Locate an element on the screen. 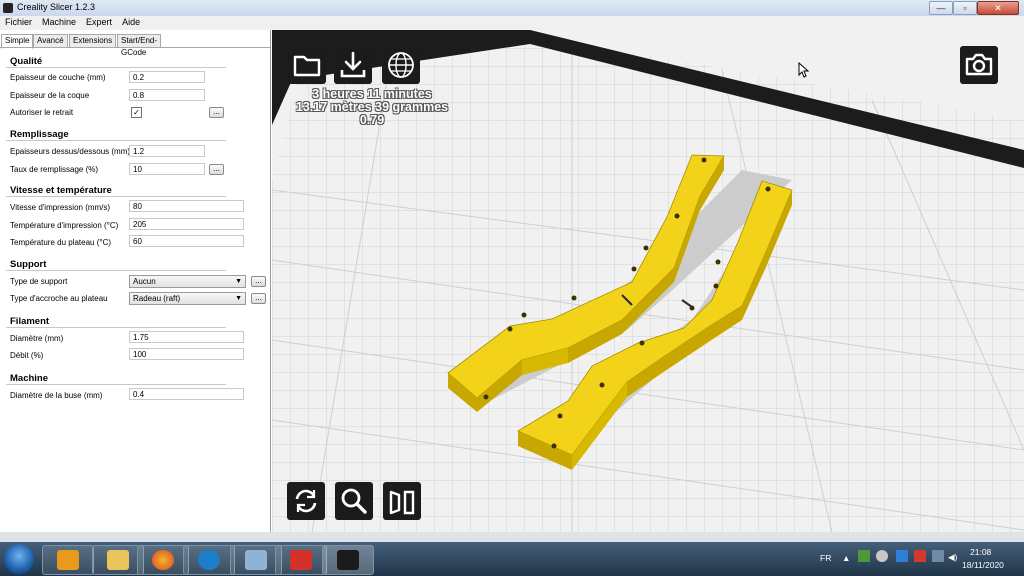 This screenshot has height=576, width=1024. mirror-icon is located at coordinates (402, 502).